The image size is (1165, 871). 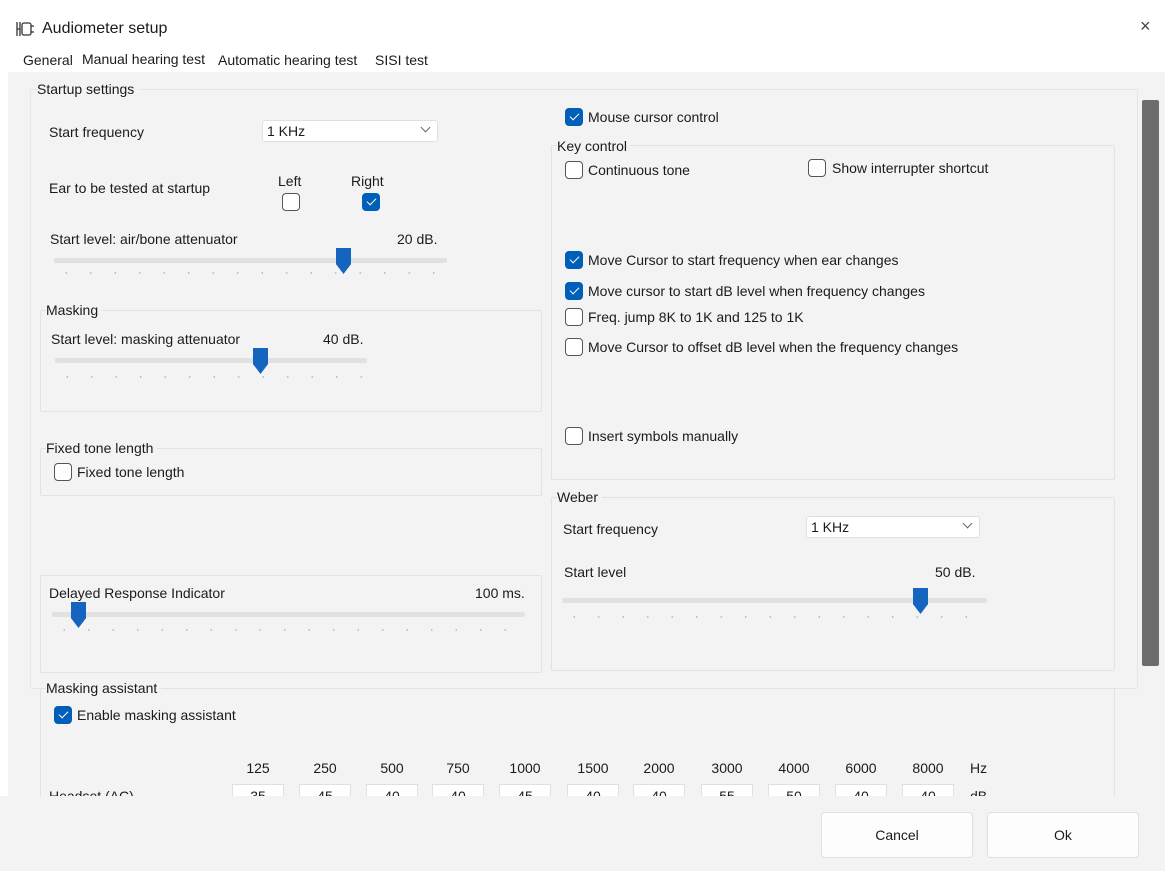 I want to click on start-frequency-select: 1 KHz, so click(x=350, y=131).